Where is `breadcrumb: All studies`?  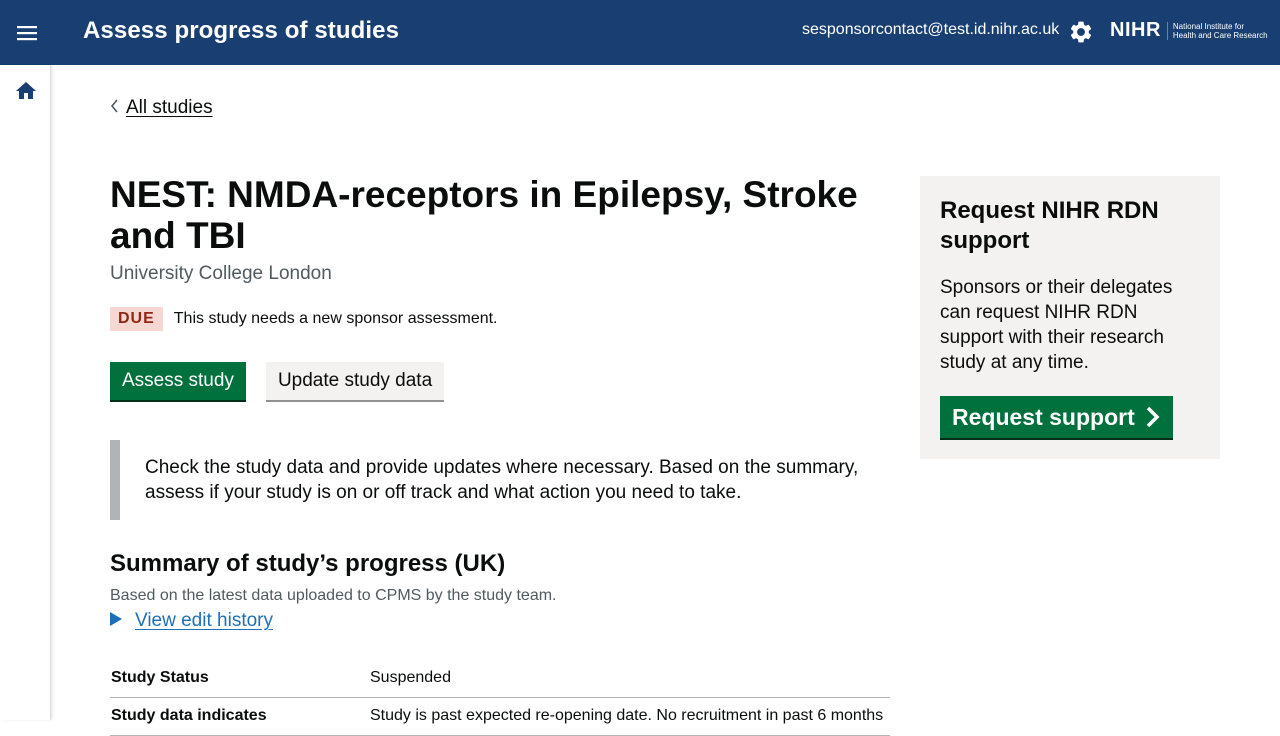
breadcrumb: All studies is located at coordinates (161, 108).